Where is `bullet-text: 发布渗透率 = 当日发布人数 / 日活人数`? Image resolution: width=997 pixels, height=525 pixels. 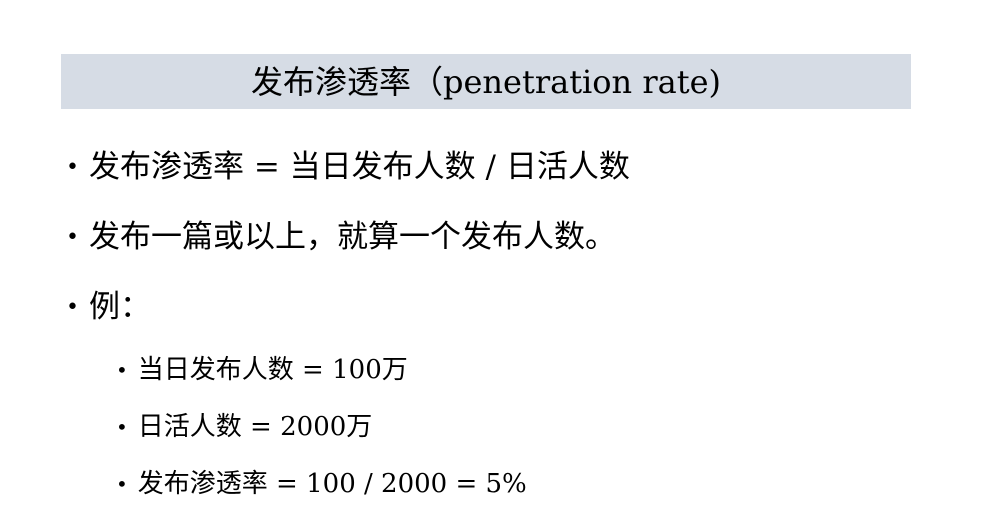
bullet-text: 发布渗透率 = 当日发布人数 / 日活人数 is located at coordinates (359, 167).